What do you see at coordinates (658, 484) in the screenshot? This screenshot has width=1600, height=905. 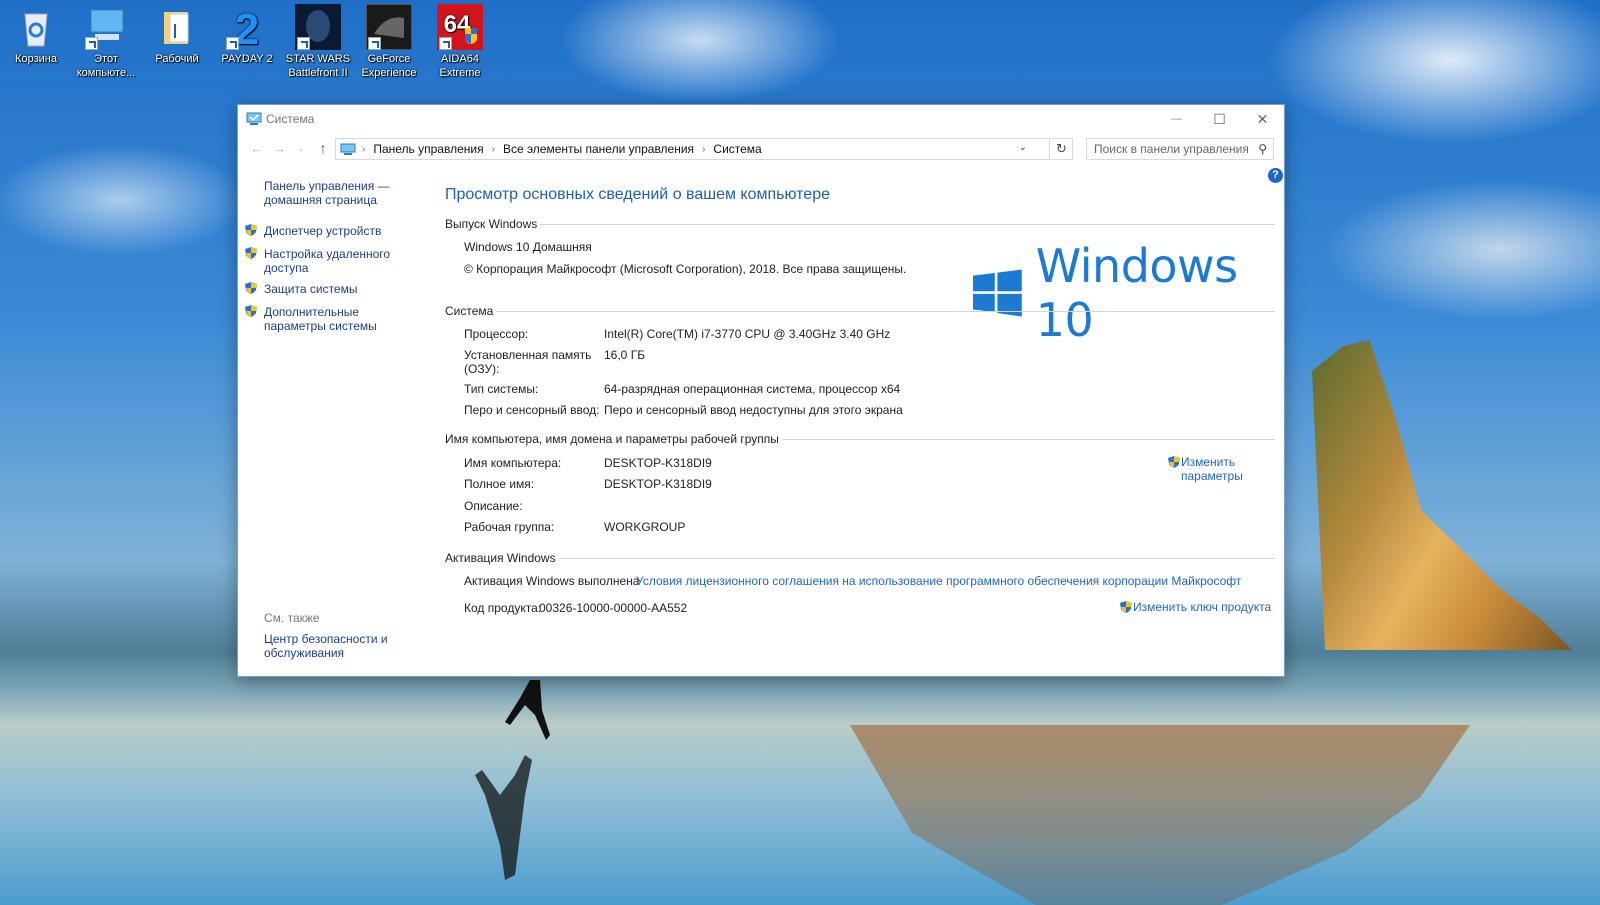 I see `full-name-value: DESKTOP-K318DI9` at bounding box center [658, 484].